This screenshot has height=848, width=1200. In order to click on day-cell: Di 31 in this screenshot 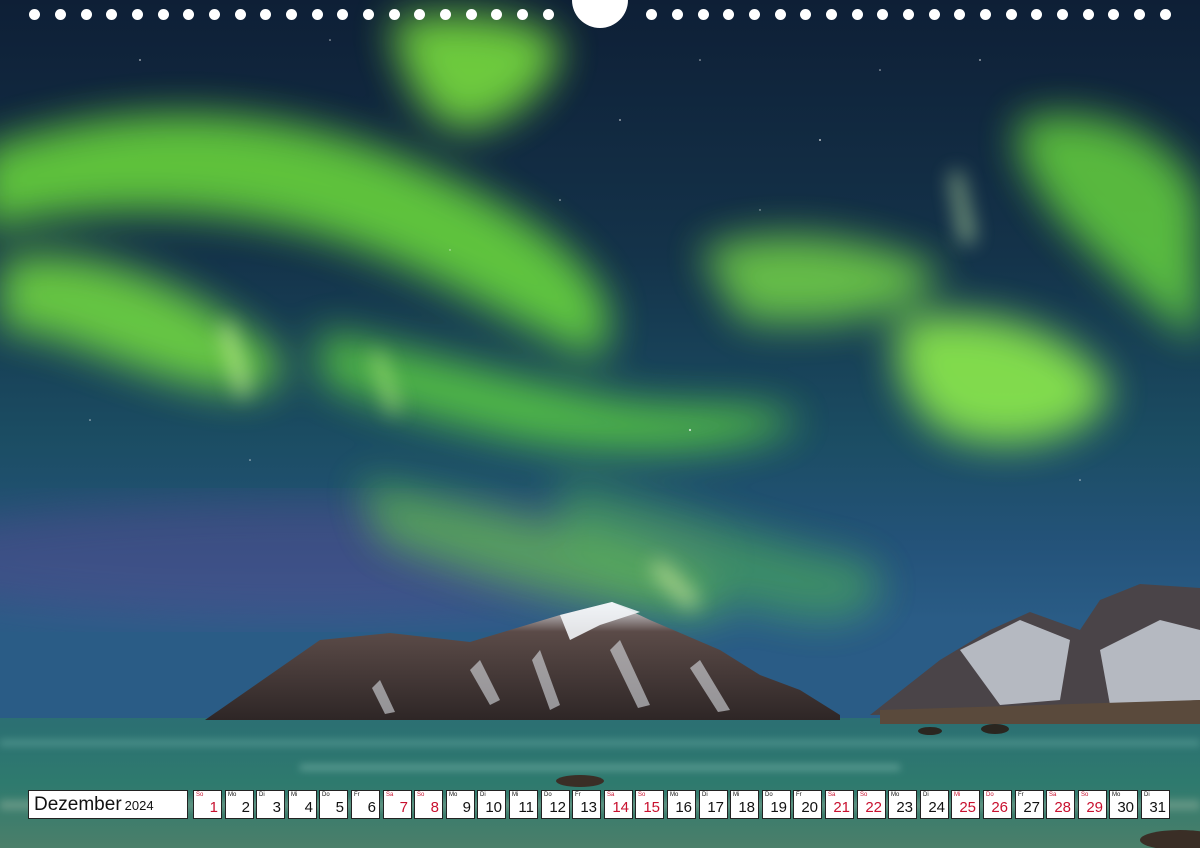, I will do `click(1155, 804)`.